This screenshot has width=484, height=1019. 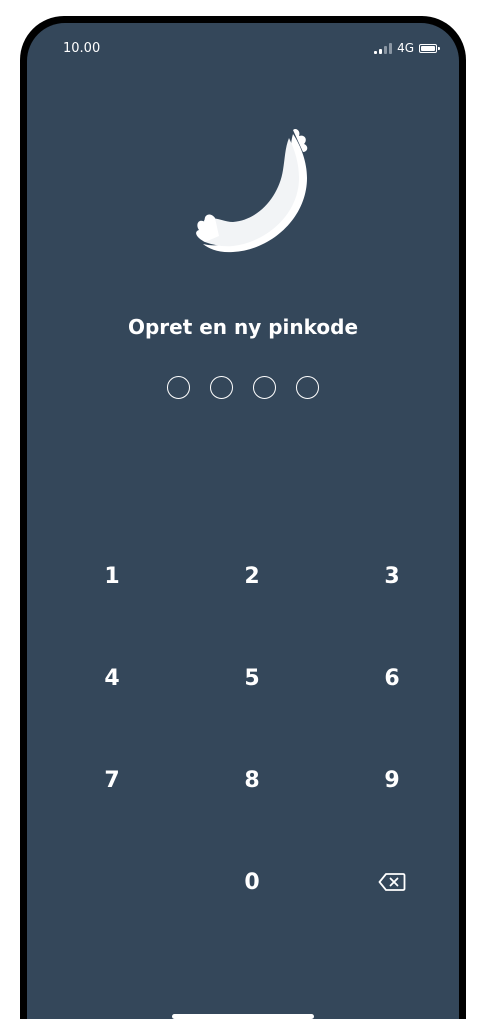 I want to click on key-9: 9, so click(x=392, y=780).